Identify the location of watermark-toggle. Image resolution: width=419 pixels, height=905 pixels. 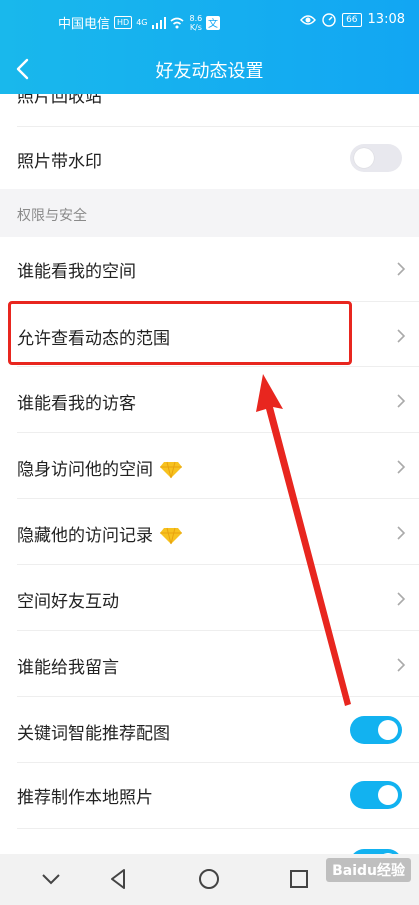
(376, 158).